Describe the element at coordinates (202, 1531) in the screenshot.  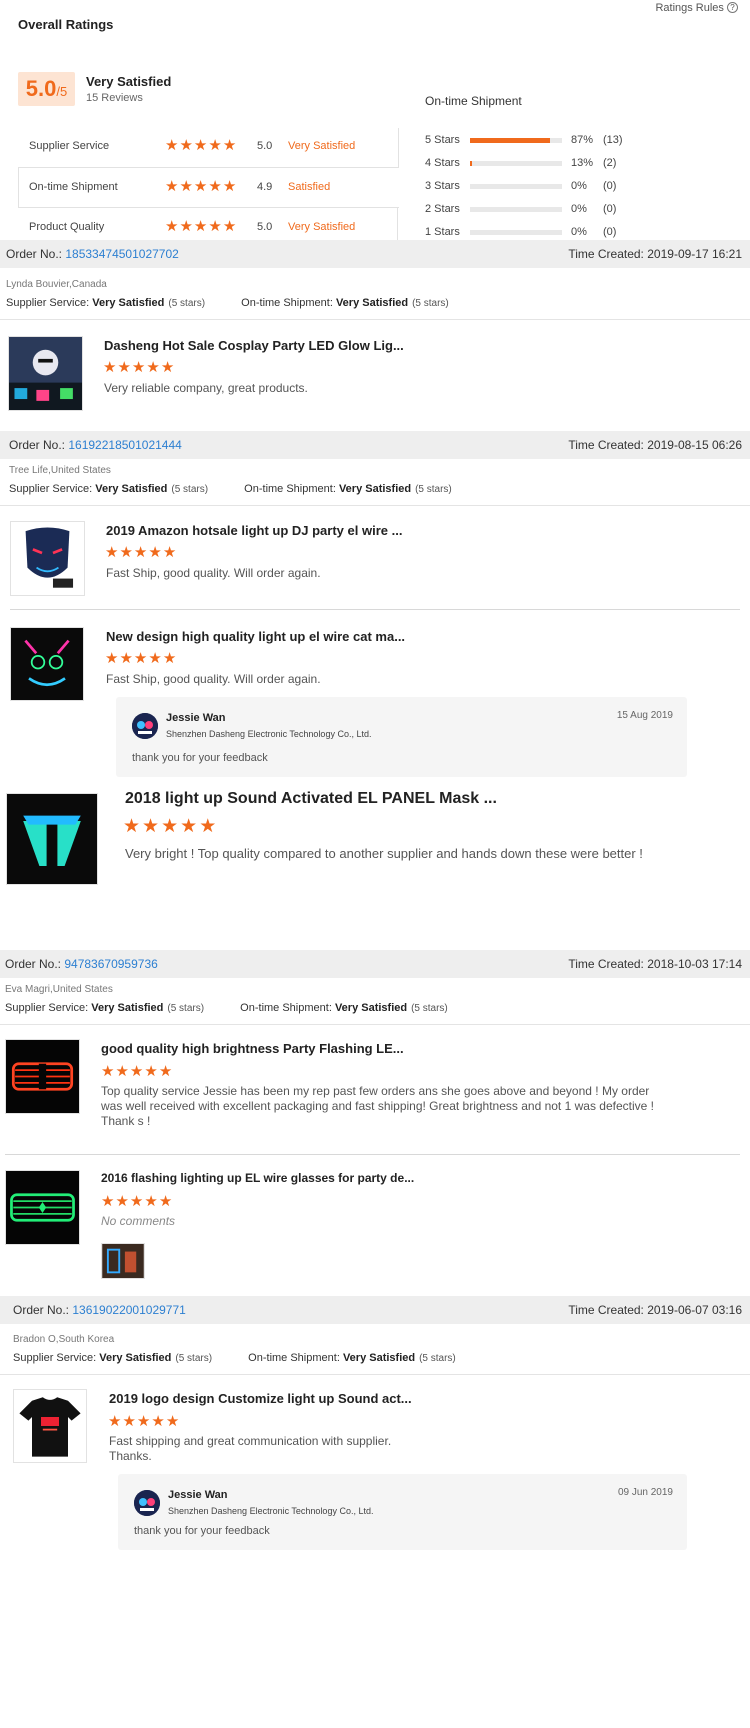
I see `reply-text: thank you for your feedback` at that location.